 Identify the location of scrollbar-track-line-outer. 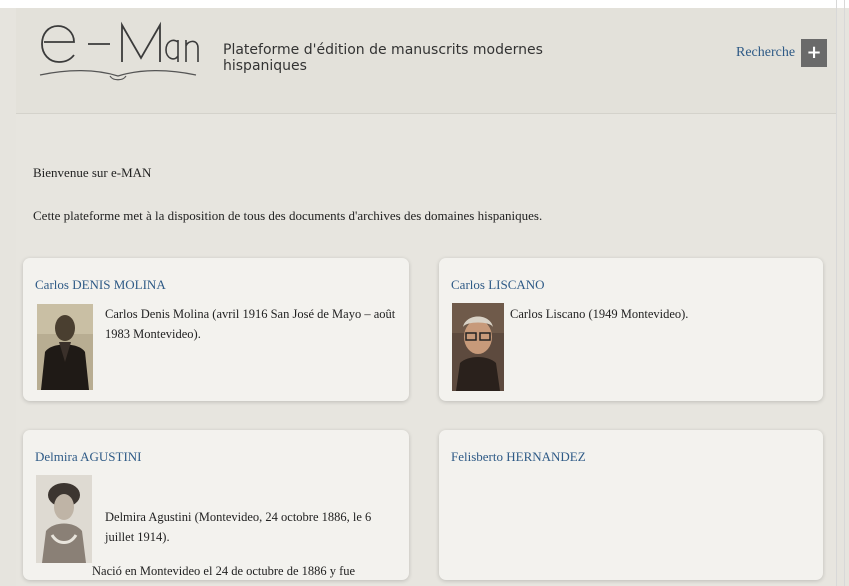
(844, 293).